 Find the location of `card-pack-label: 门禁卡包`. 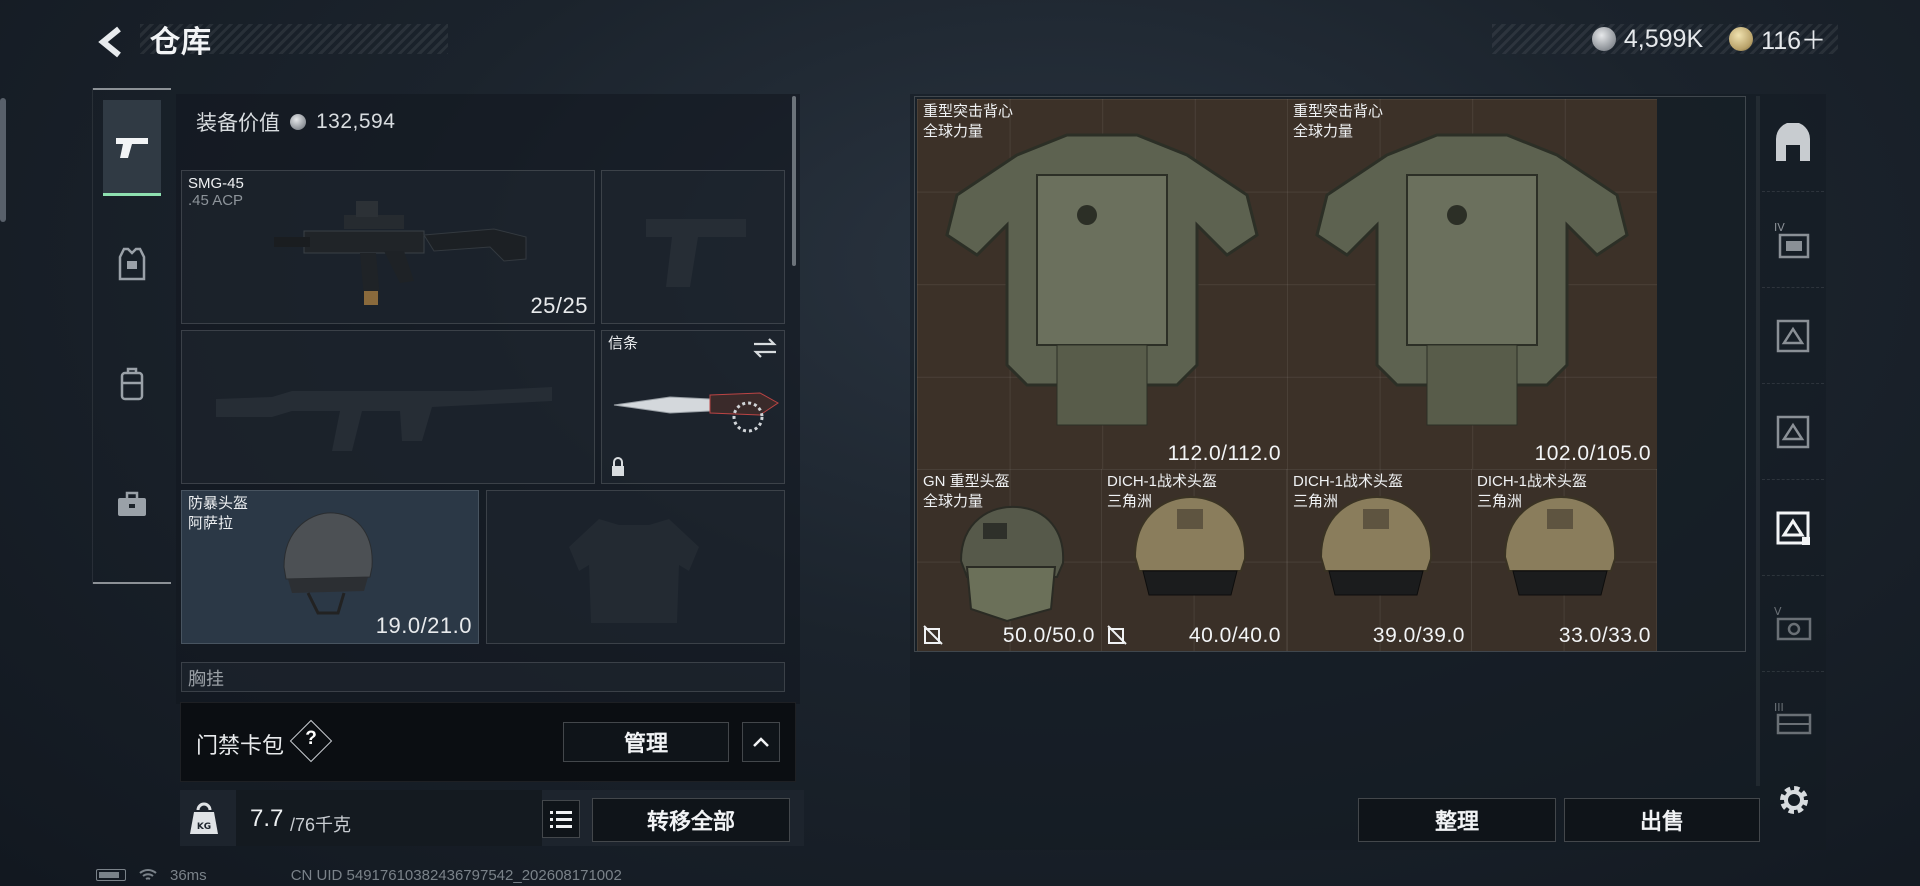

card-pack-label: 门禁卡包 is located at coordinates (240, 745).